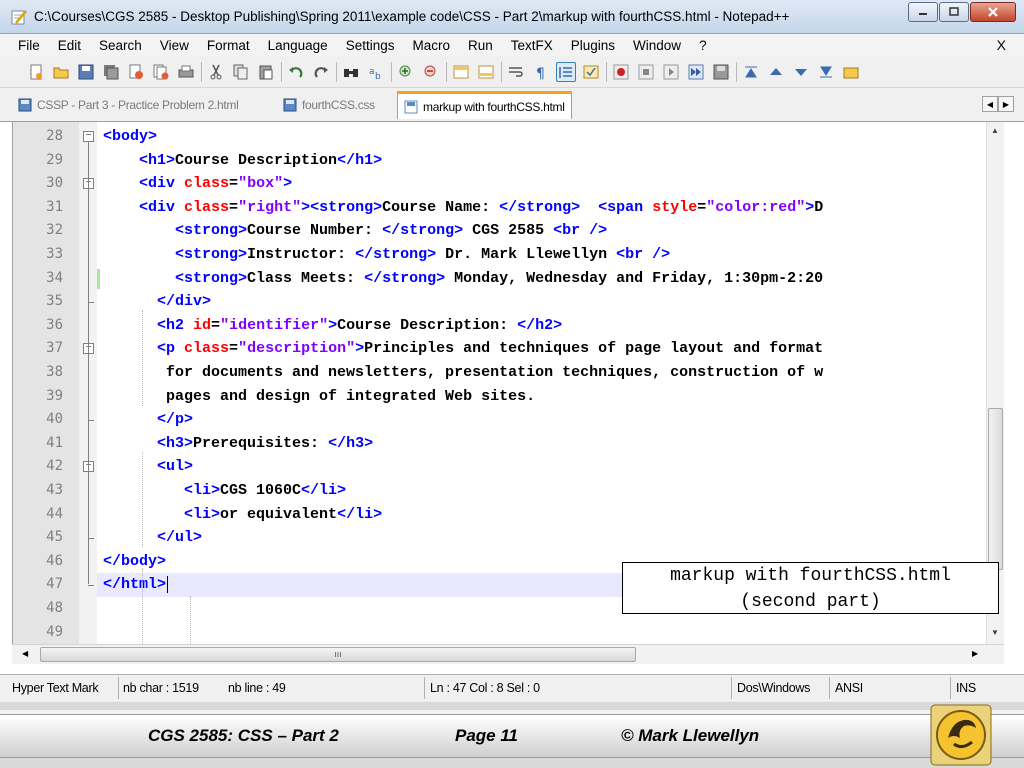  Describe the element at coordinates (591, 72) in the screenshot. I see `user-language-button` at that location.